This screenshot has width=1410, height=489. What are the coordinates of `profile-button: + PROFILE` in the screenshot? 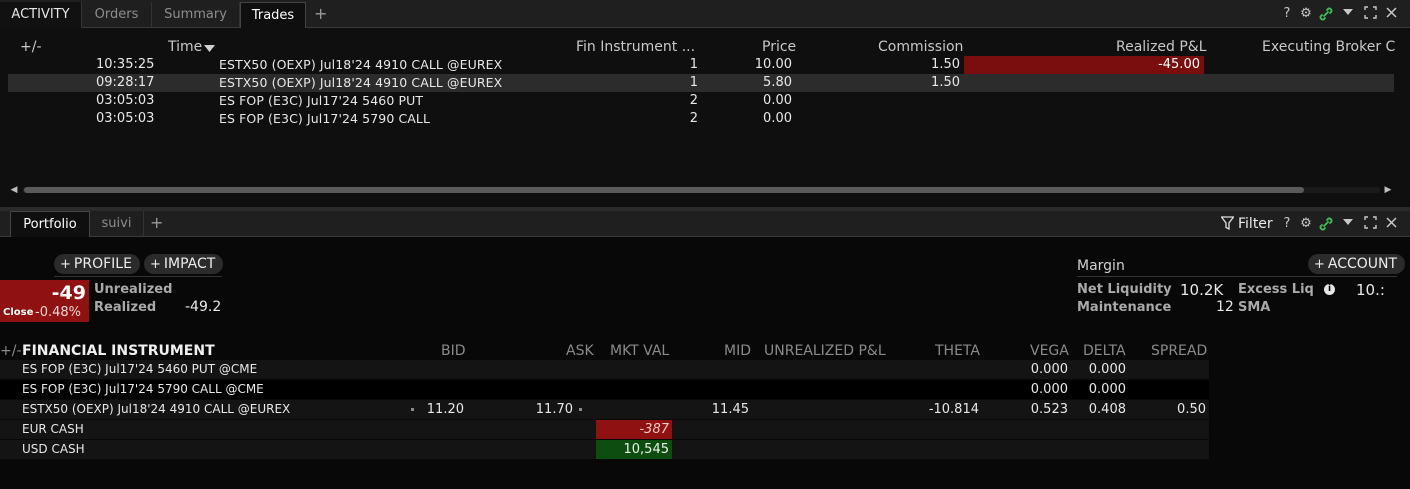 It's located at (97, 264).